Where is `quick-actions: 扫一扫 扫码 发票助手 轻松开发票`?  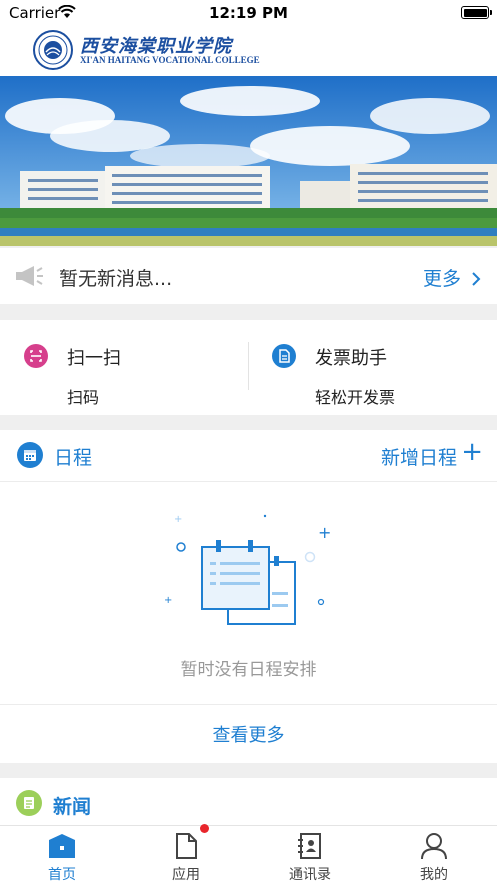 quick-actions: 扫一扫 扫码 发票助手 轻松开发票 is located at coordinates (248, 367).